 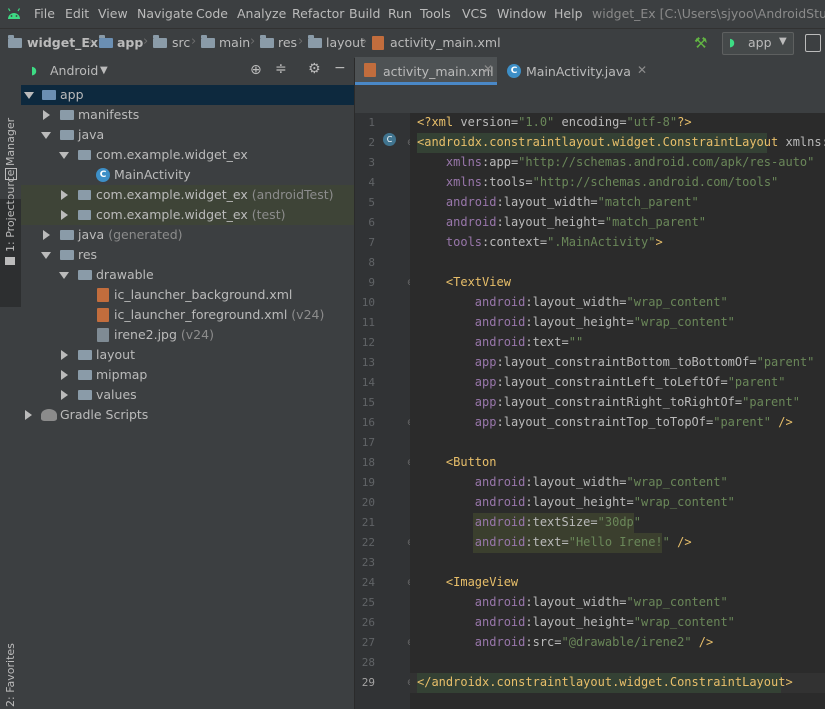 What do you see at coordinates (261, 13) in the screenshot?
I see `menu-analyze: Analyze` at bounding box center [261, 13].